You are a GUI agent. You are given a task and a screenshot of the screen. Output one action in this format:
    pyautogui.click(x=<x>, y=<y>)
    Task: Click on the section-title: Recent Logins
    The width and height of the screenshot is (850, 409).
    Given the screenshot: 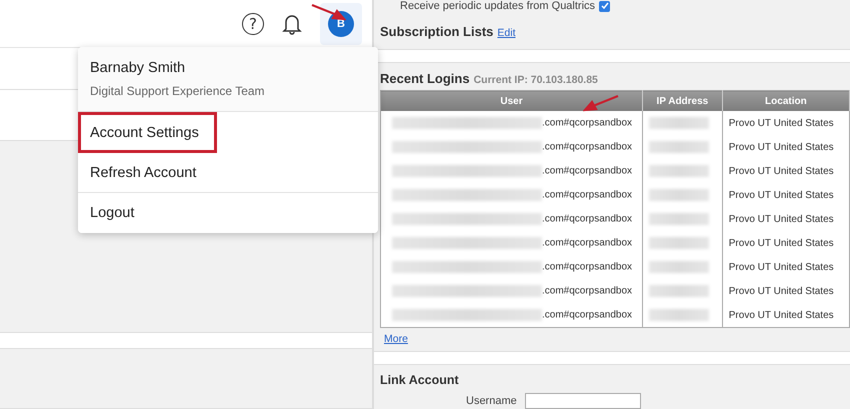 What is the action you would take?
    pyautogui.click(x=425, y=78)
    